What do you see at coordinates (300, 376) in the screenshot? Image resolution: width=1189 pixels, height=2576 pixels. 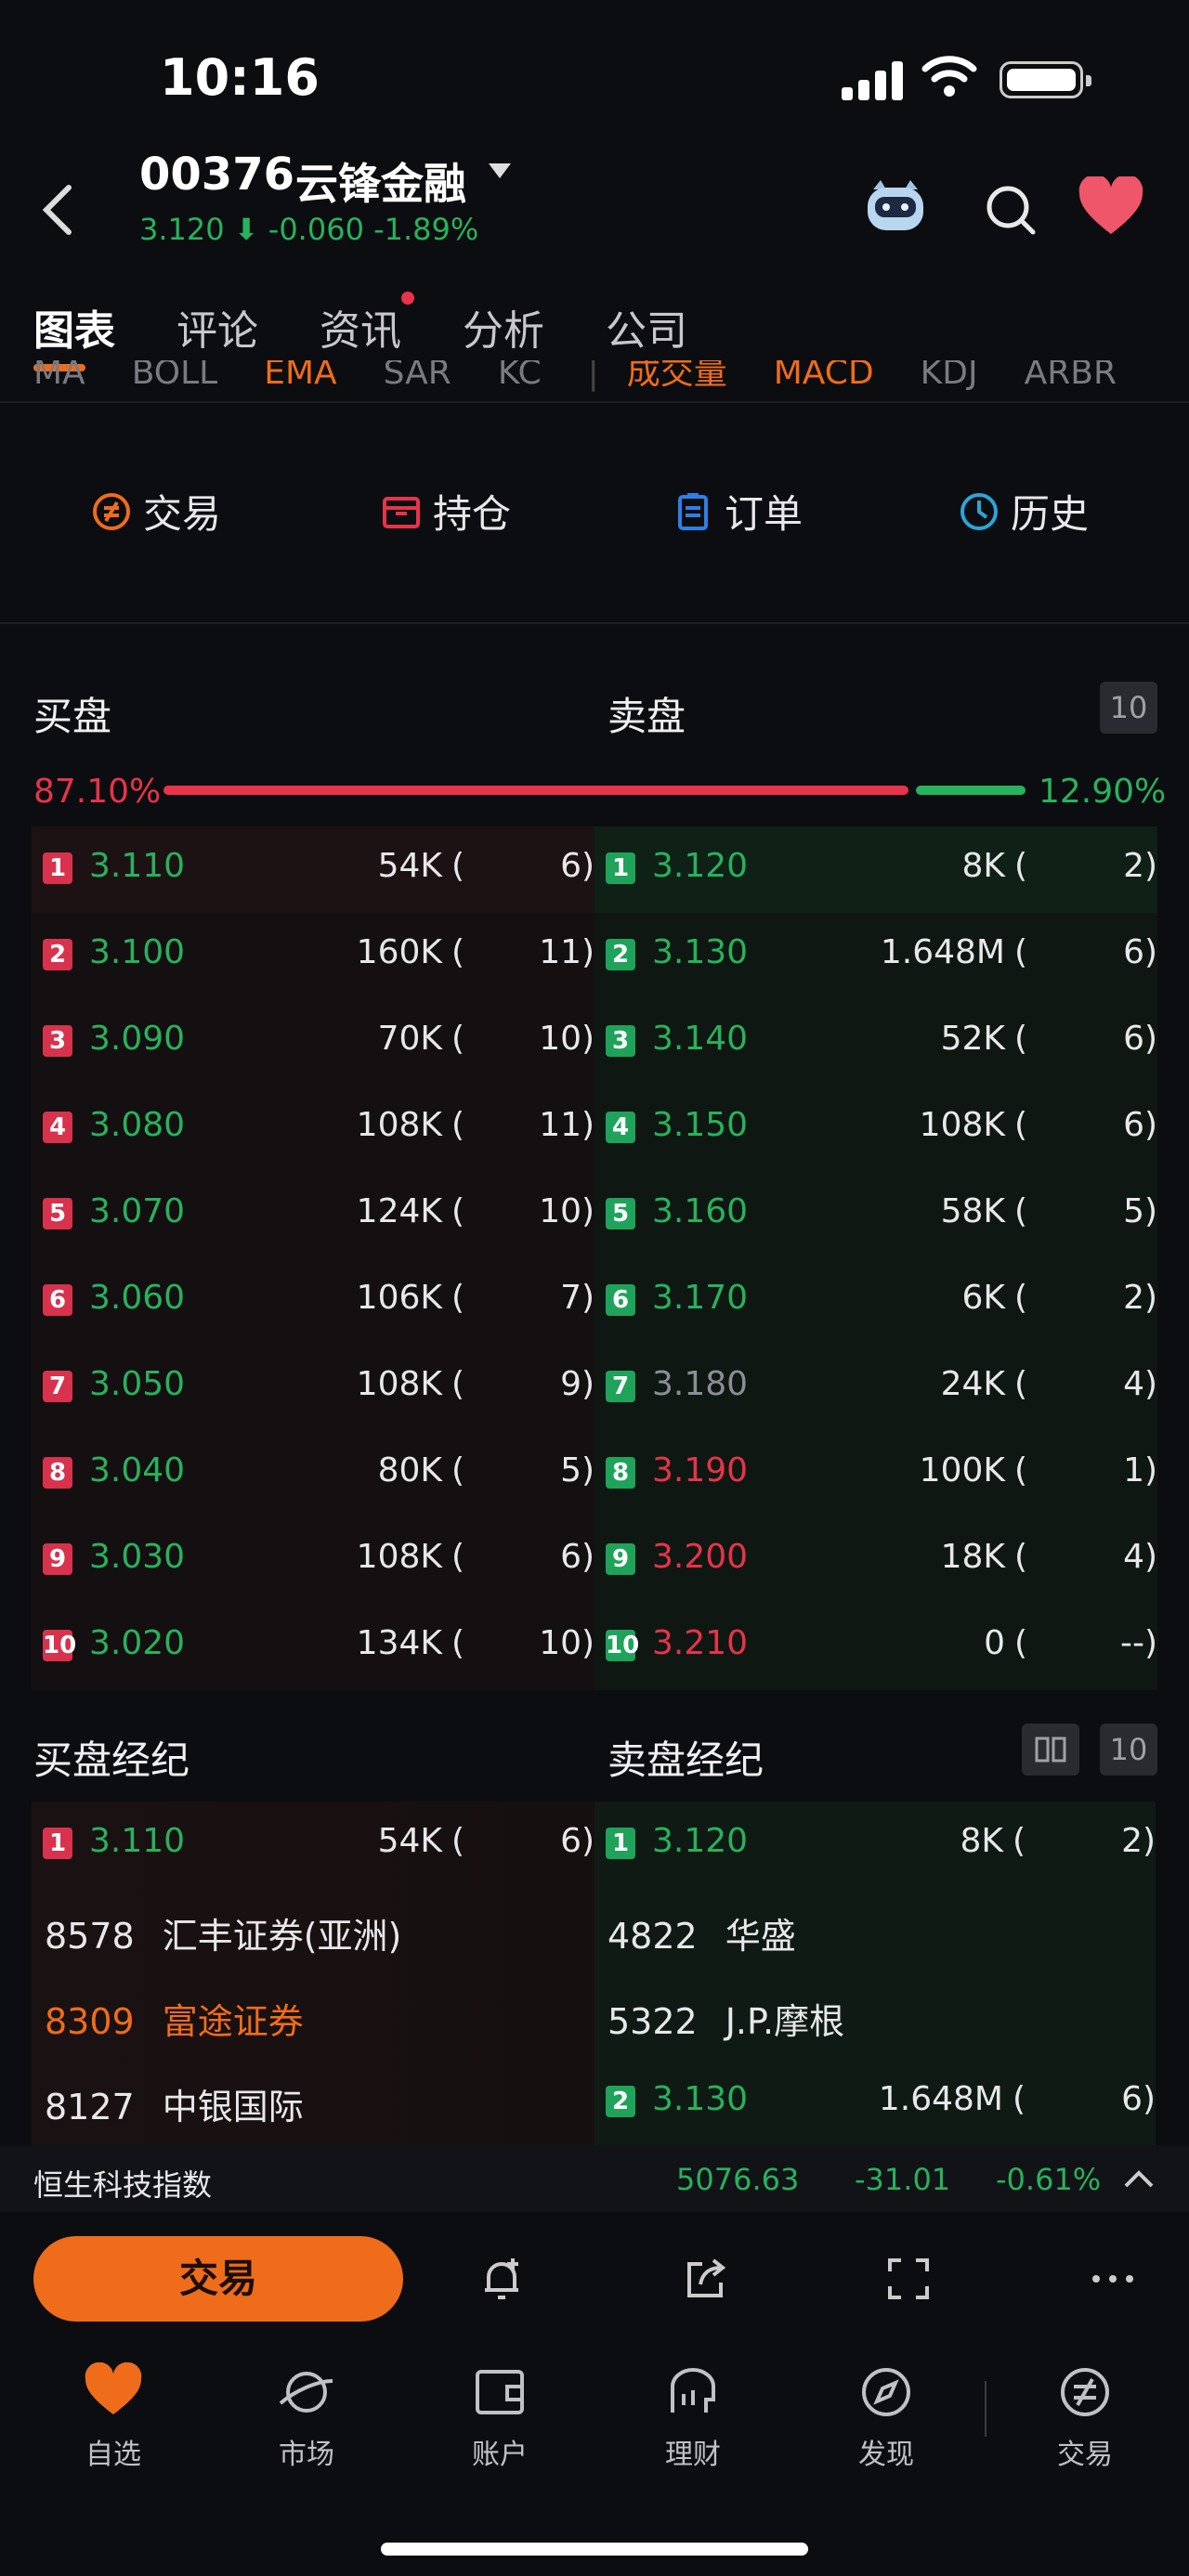 I see `indicator-ema: EMA` at bounding box center [300, 376].